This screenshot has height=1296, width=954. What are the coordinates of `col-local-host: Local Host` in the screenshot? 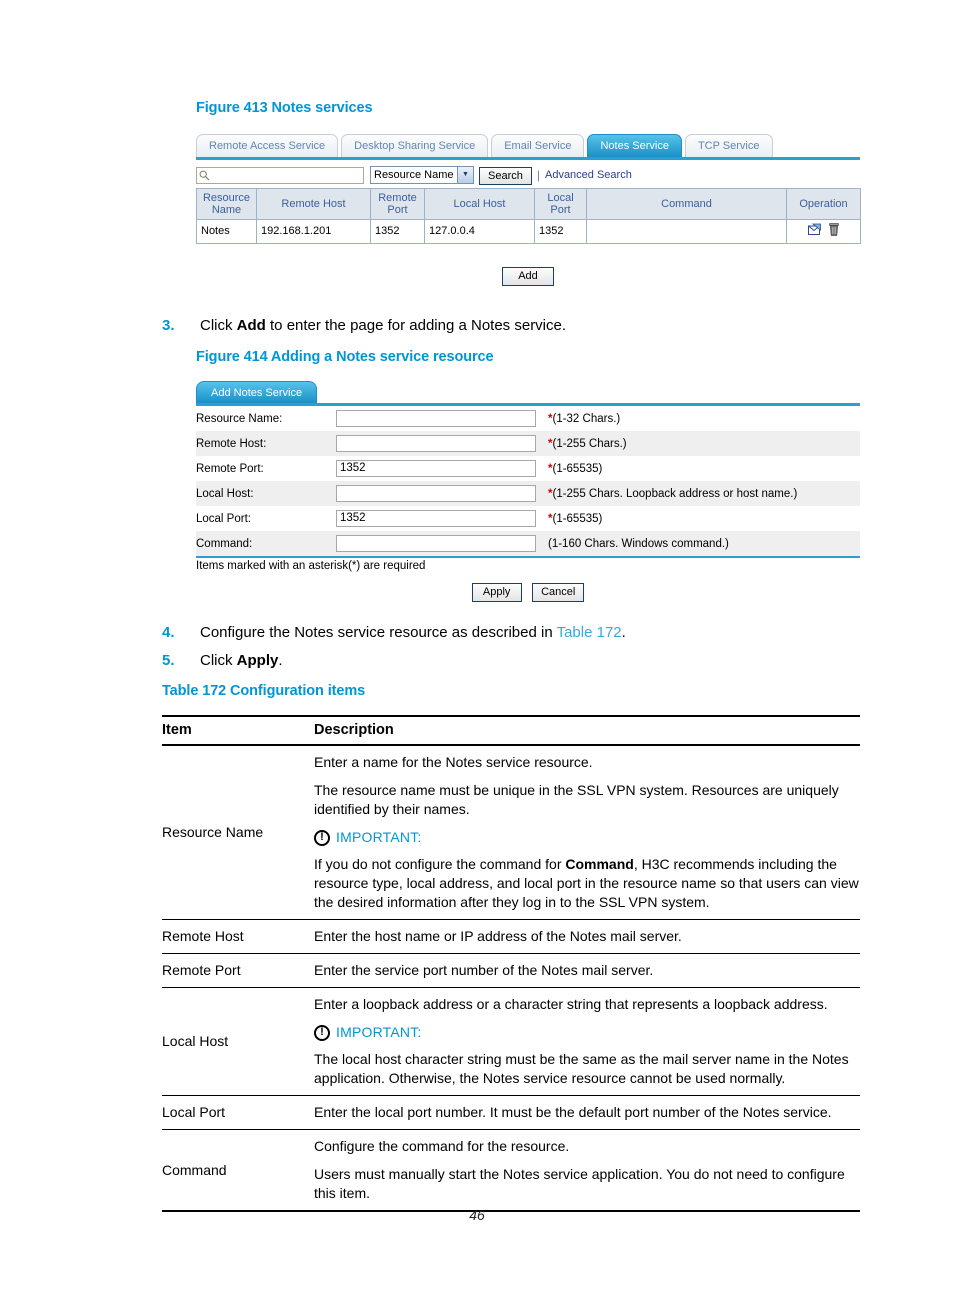 It's located at (479, 204).